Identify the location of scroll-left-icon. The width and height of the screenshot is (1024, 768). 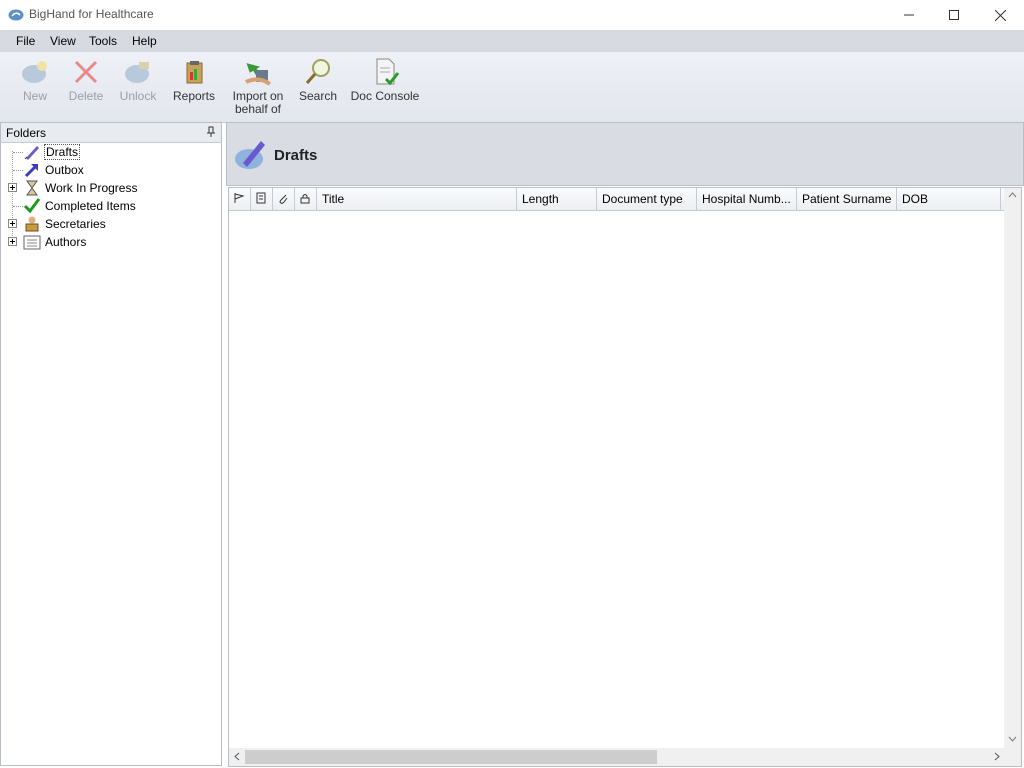
(237, 756).